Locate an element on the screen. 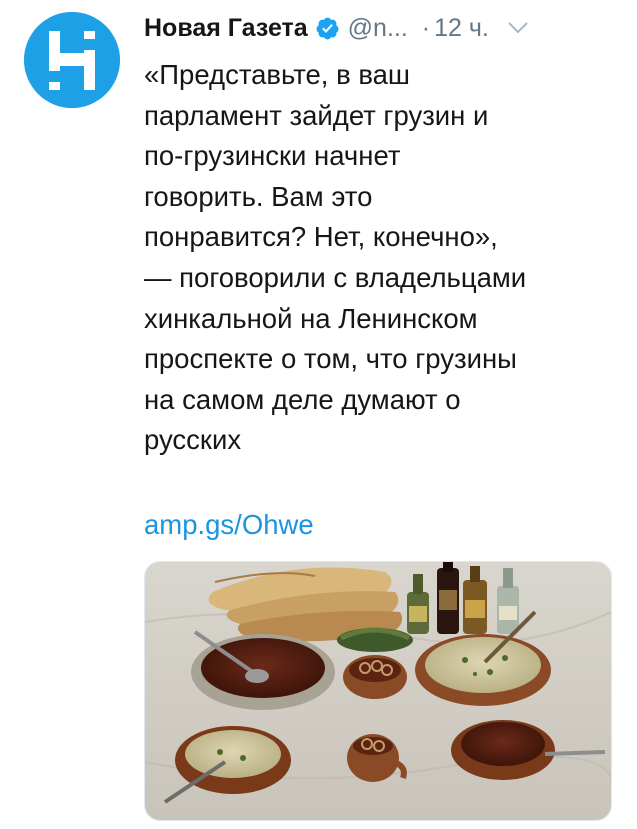  author-name: Новая Газета is located at coordinates (226, 28).